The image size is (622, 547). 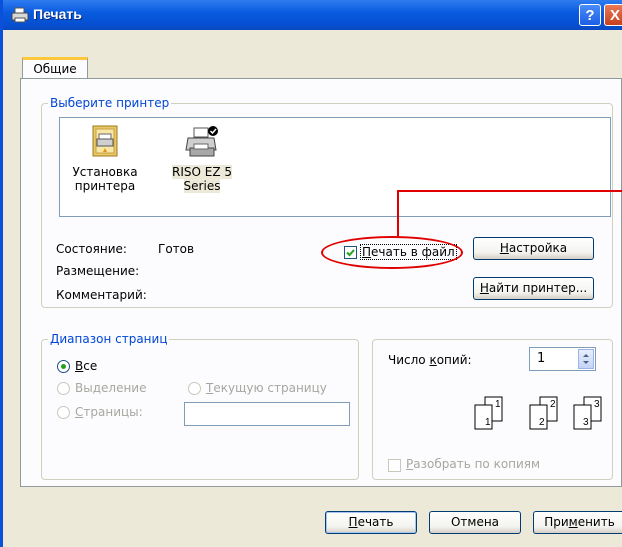 What do you see at coordinates (176, 249) in the screenshot?
I see `status-value: Готов` at bounding box center [176, 249].